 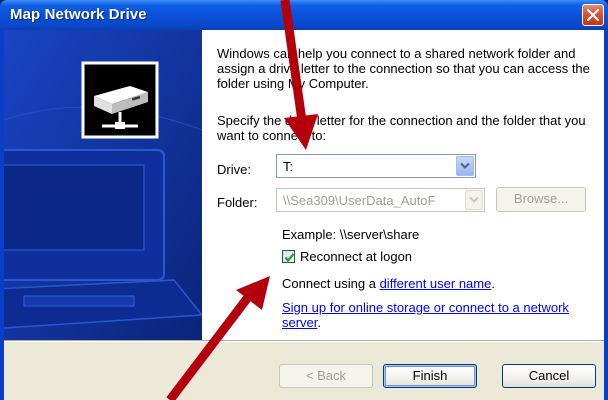 I want to click on connect-using-text: Connect using a different user name., so click(x=388, y=283).